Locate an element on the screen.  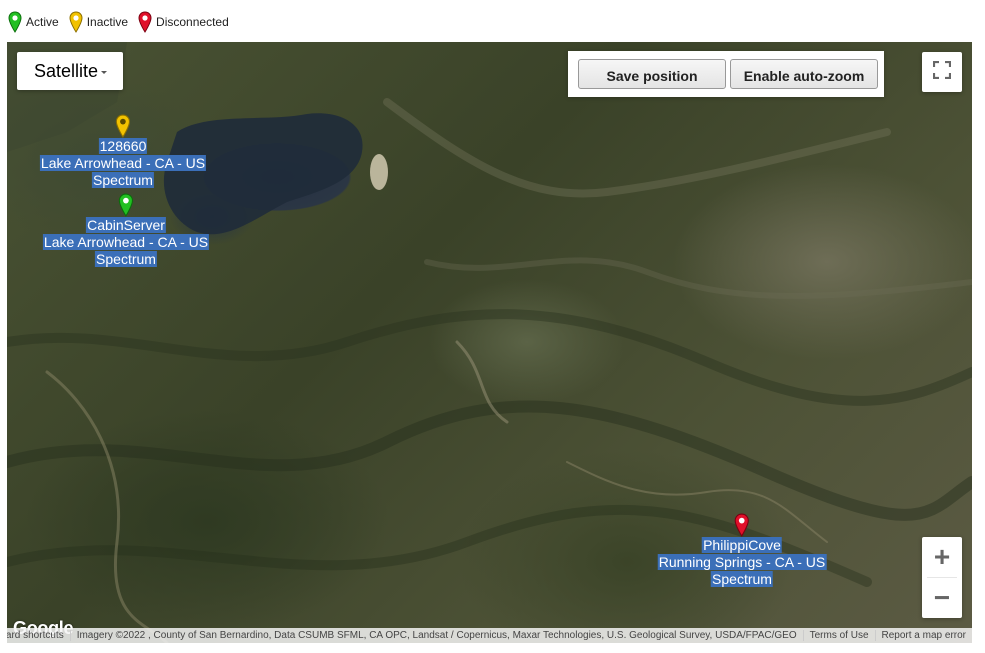
fullscreen-icon is located at coordinates (942, 72).